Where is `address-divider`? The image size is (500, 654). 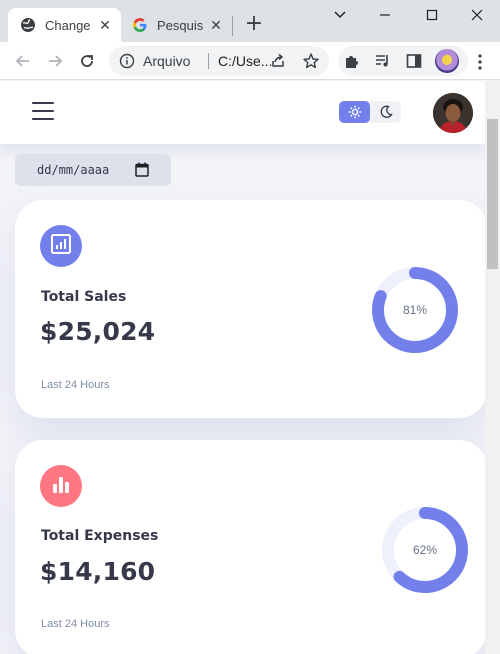
address-divider is located at coordinates (208, 61).